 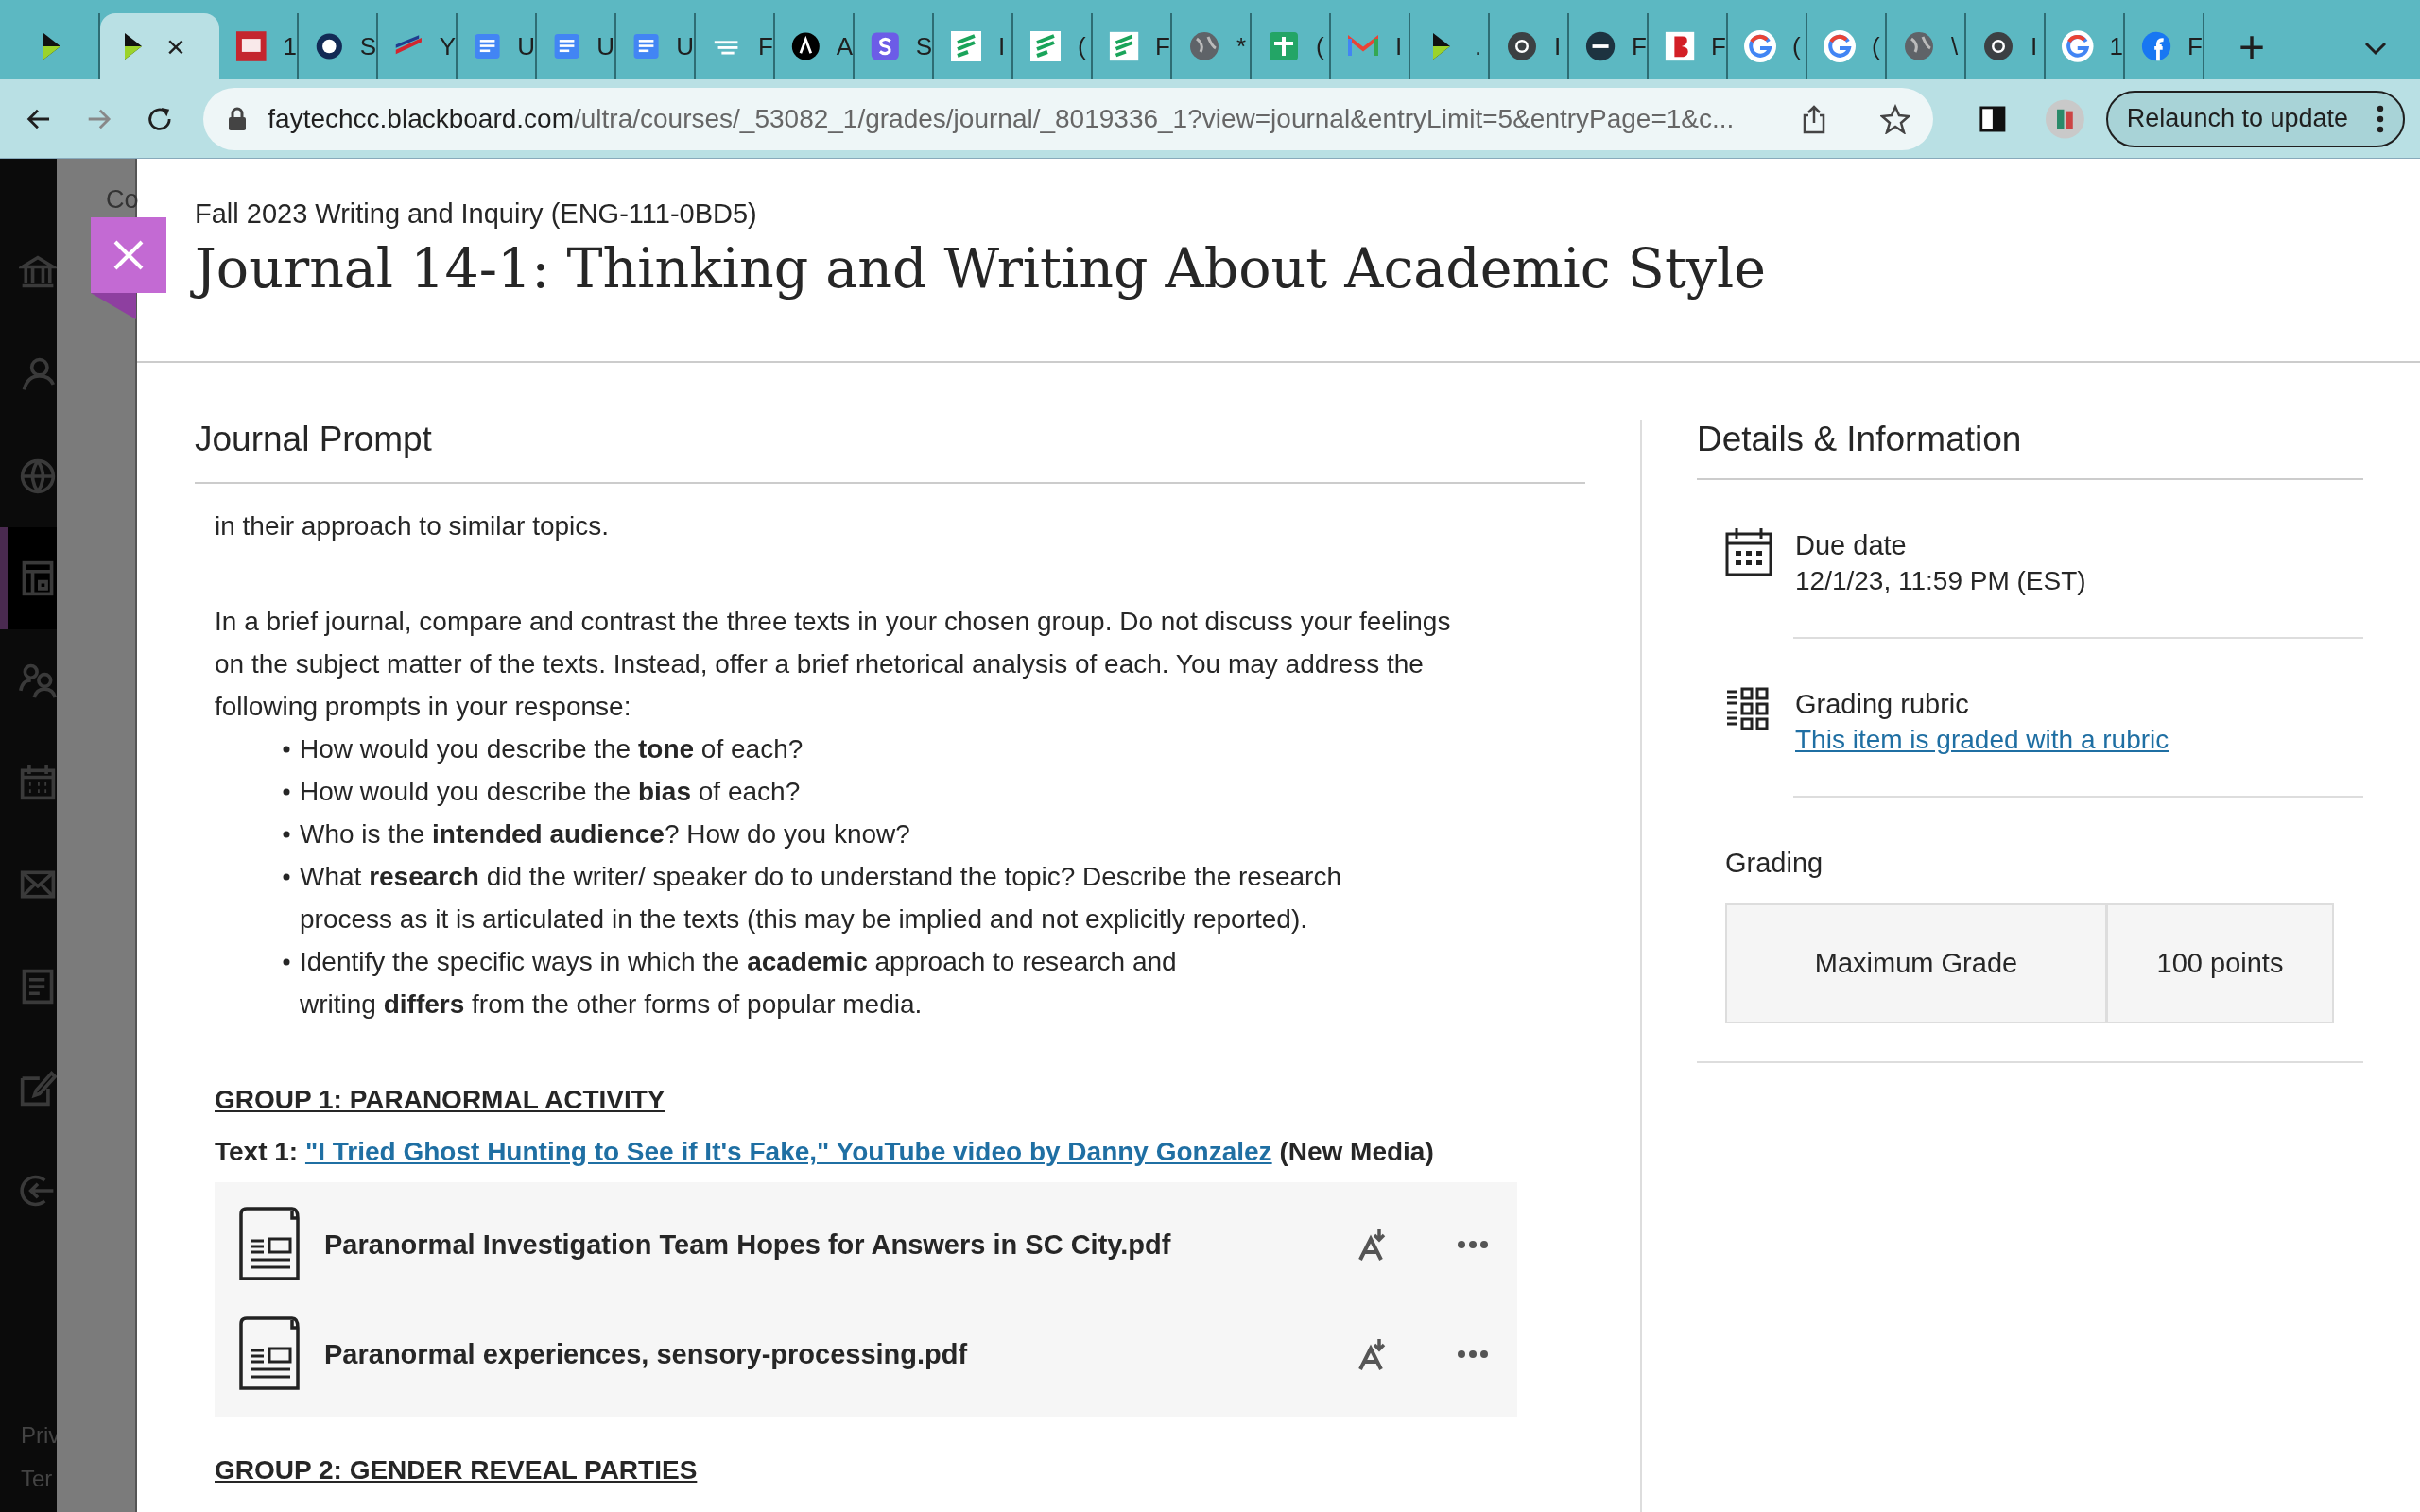 I want to click on group-heading: GROUP 1: PARANORMAL ACTIVITY, so click(x=440, y=1100).